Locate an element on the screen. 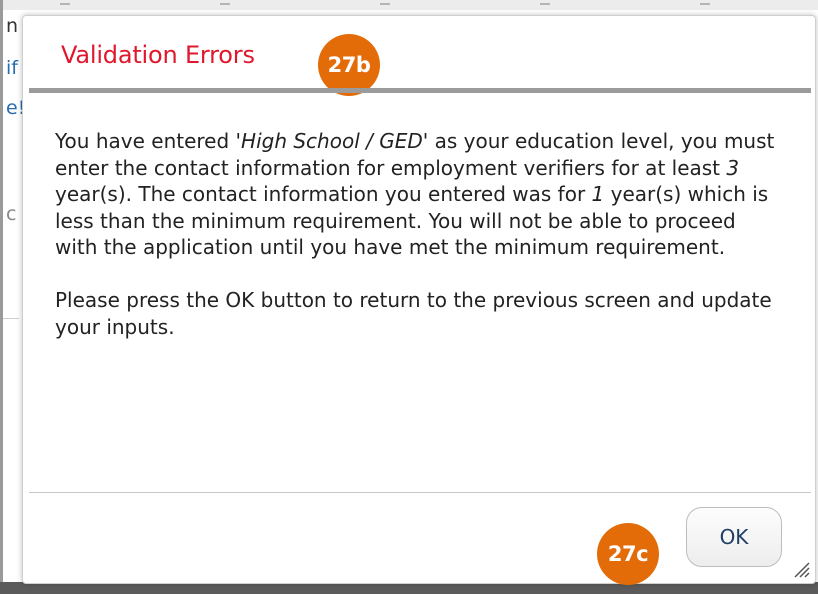 Image resolution: width=818 pixels, height=594 pixels. required-years-value: 3 is located at coordinates (733, 167).